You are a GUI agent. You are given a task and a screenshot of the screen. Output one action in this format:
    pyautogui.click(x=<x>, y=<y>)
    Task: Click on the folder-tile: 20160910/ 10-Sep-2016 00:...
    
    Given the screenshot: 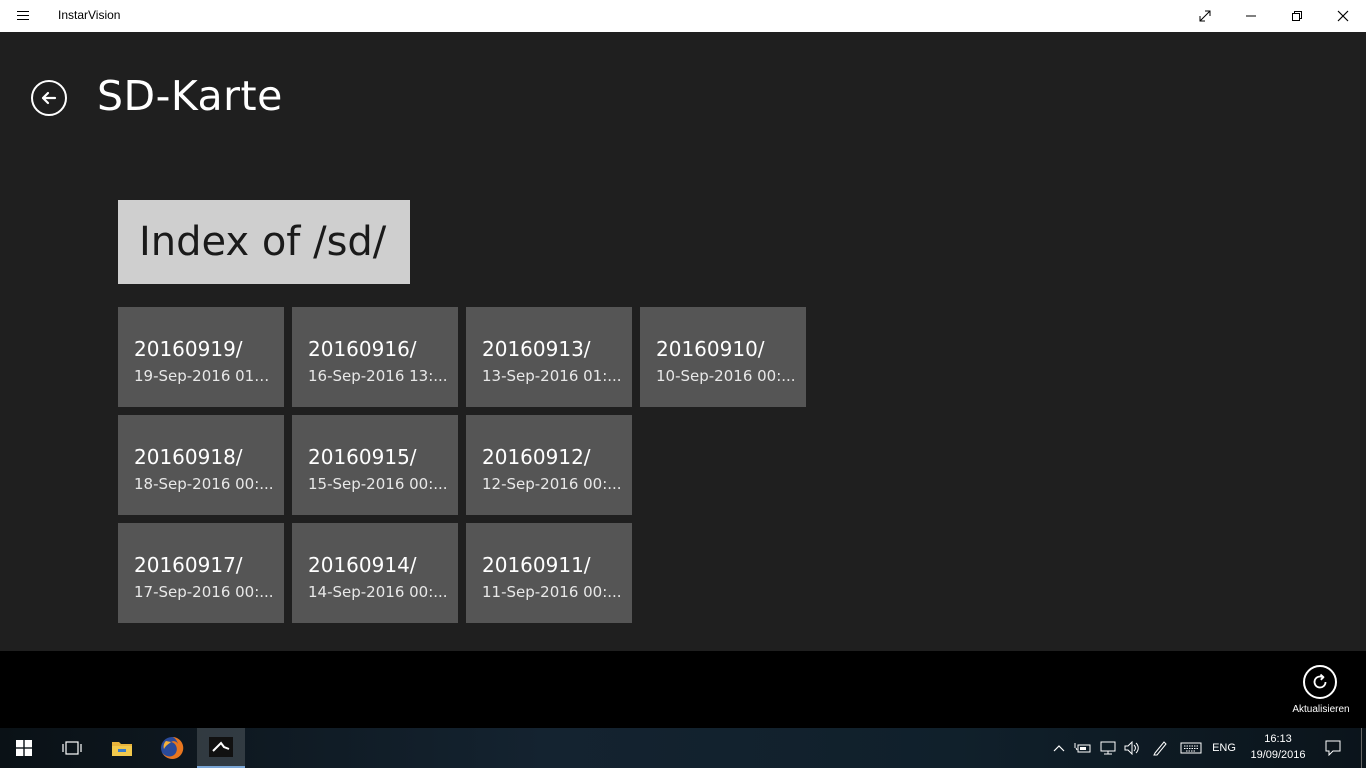 What is the action you would take?
    pyautogui.click(x=723, y=357)
    